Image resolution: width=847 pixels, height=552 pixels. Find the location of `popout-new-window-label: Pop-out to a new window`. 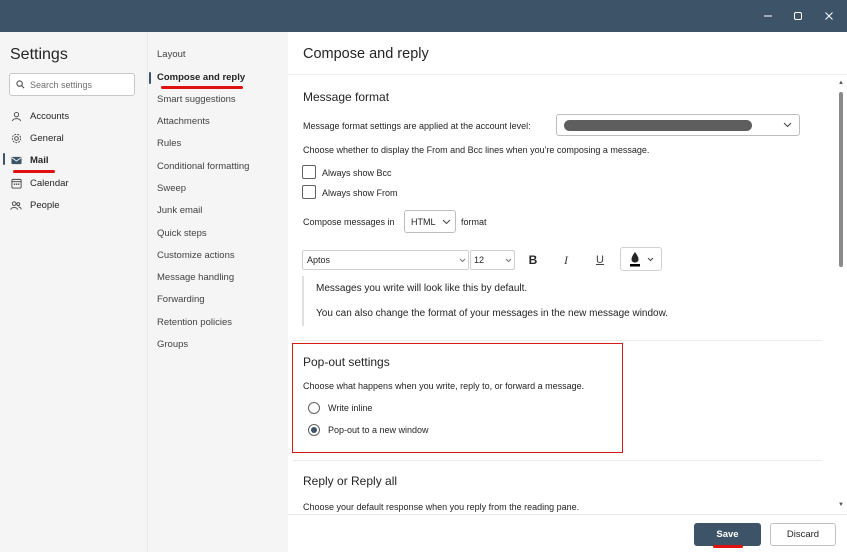

popout-new-window-label: Pop-out to a new window is located at coordinates (378, 430).